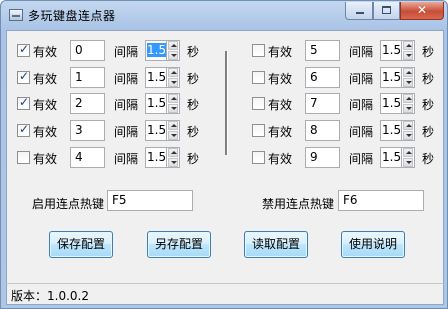 This screenshot has height=309, width=448. What do you see at coordinates (345, 158) in the screenshot?
I see `key-row: 有效 9 间隔 1.5 秒` at bounding box center [345, 158].